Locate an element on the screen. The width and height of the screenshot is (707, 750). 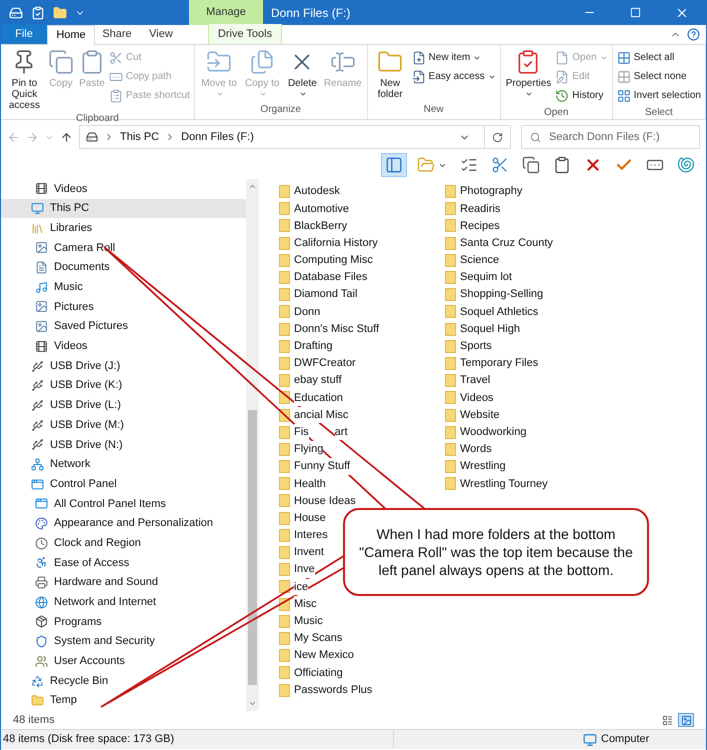
ribbon-button: Properties is located at coordinates (529, 74).